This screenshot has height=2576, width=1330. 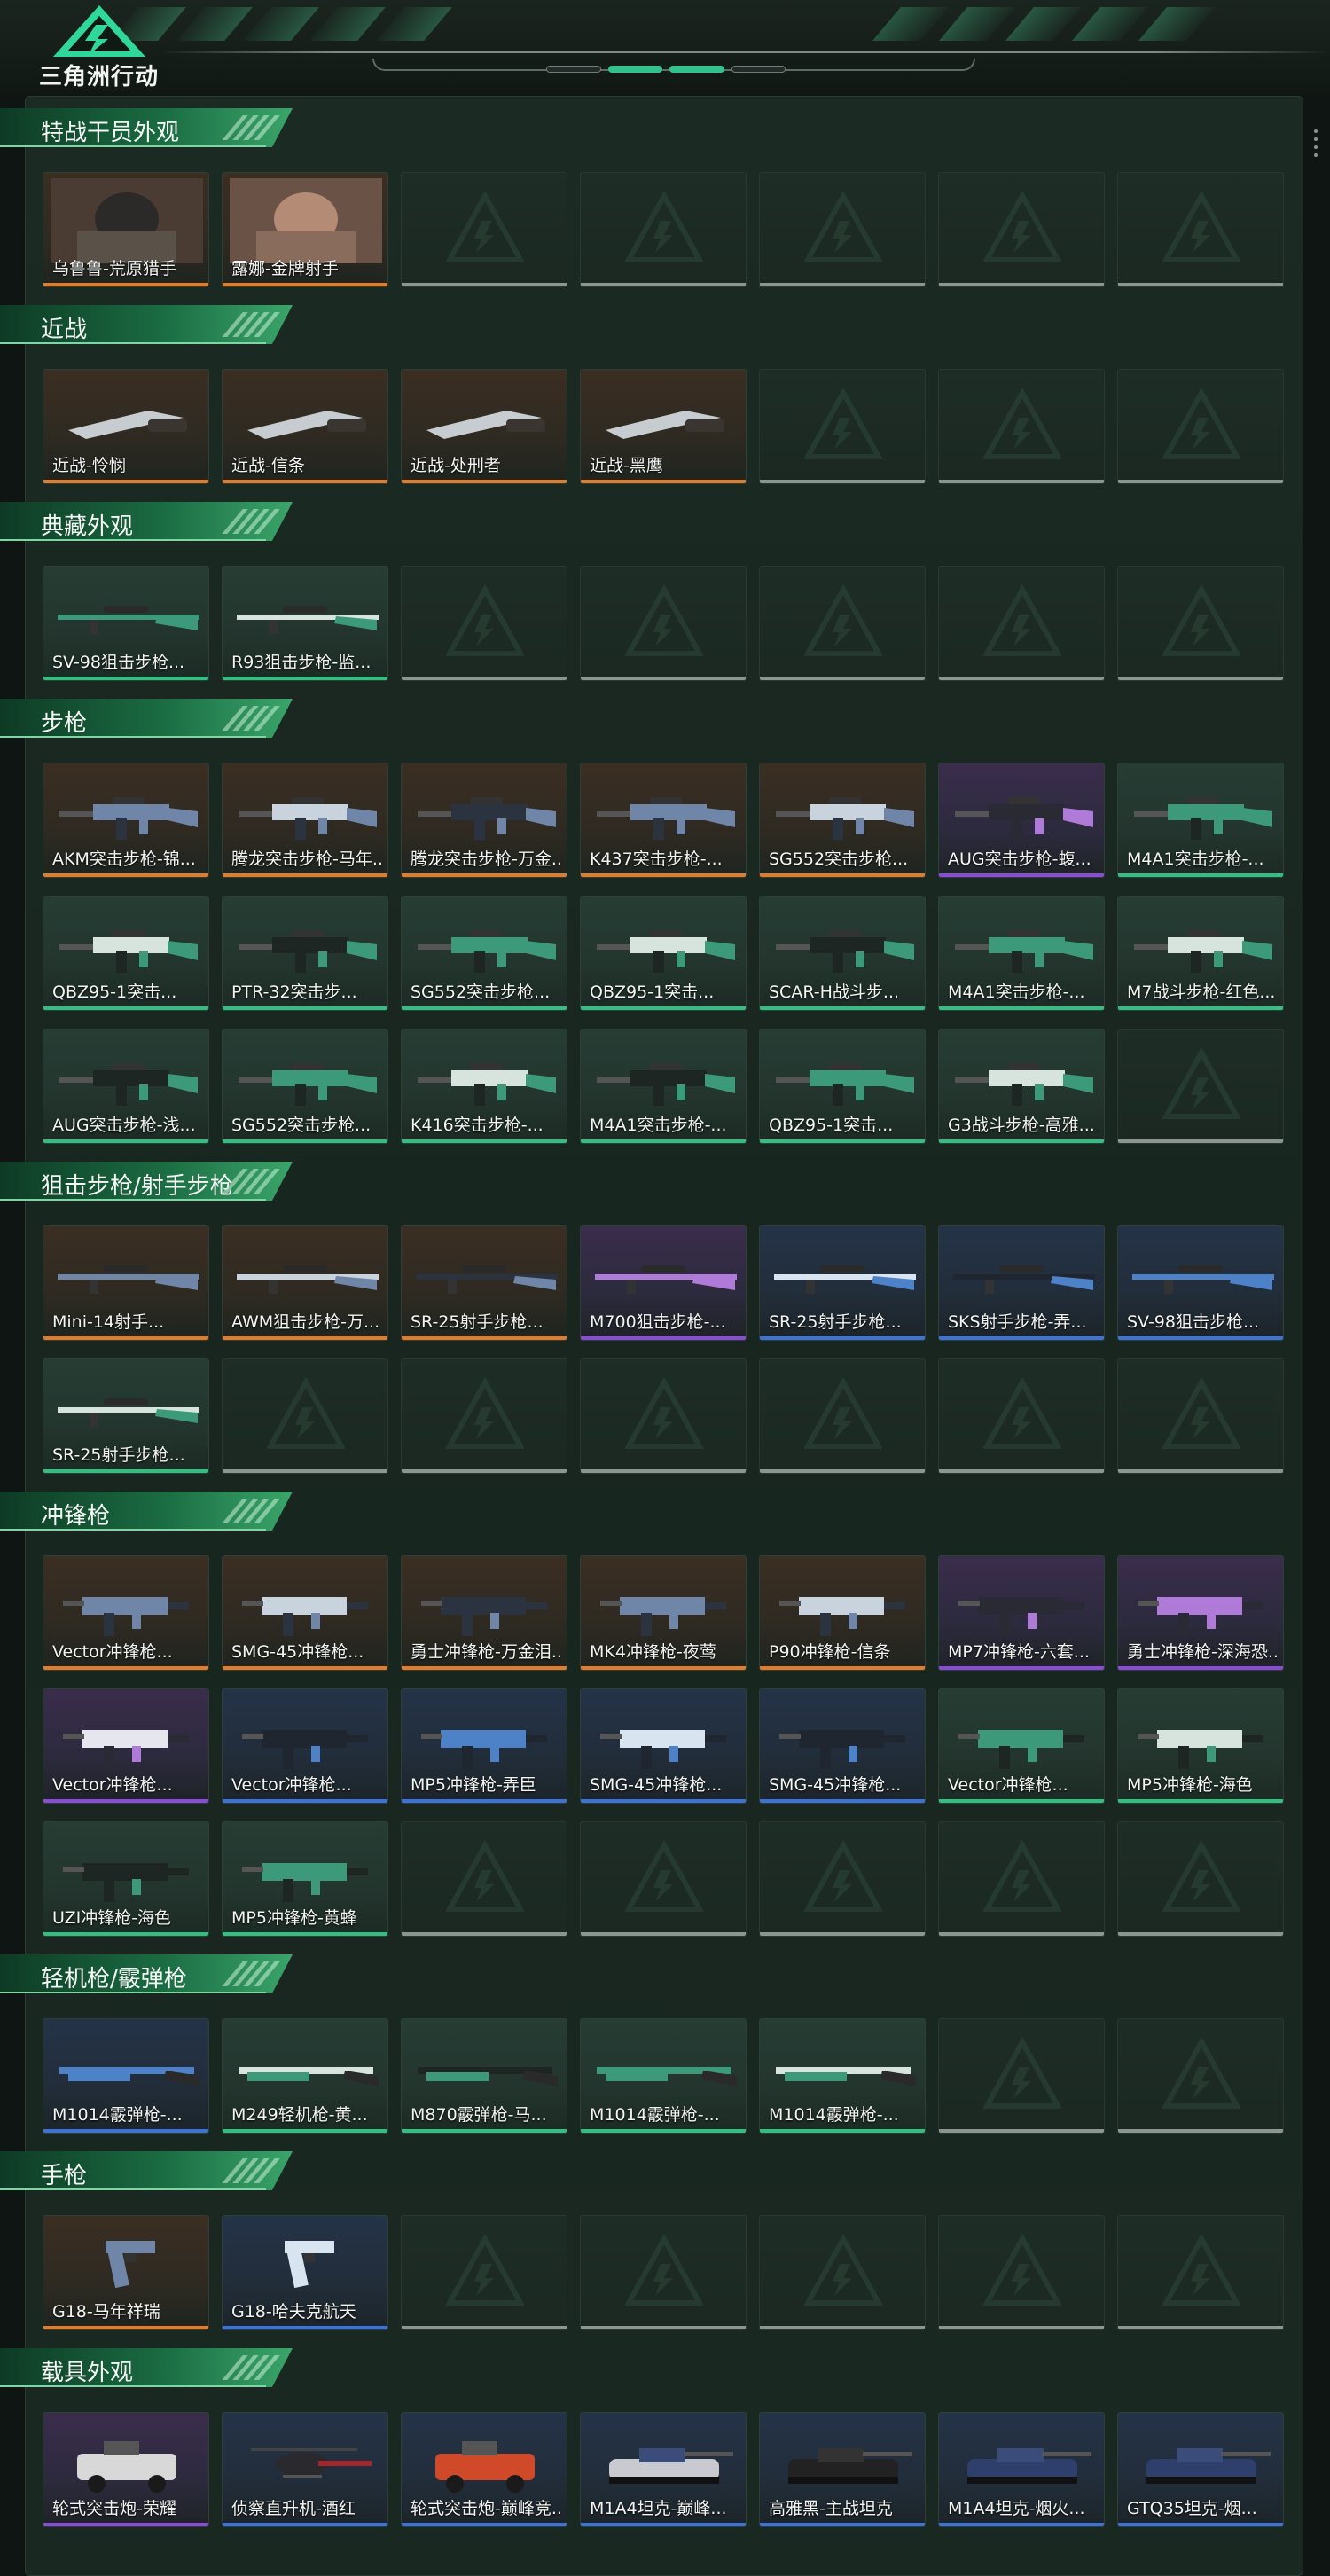 What do you see at coordinates (126, 426) in the screenshot?
I see `item-card: 近战-怜悯` at bounding box center [126, 426].